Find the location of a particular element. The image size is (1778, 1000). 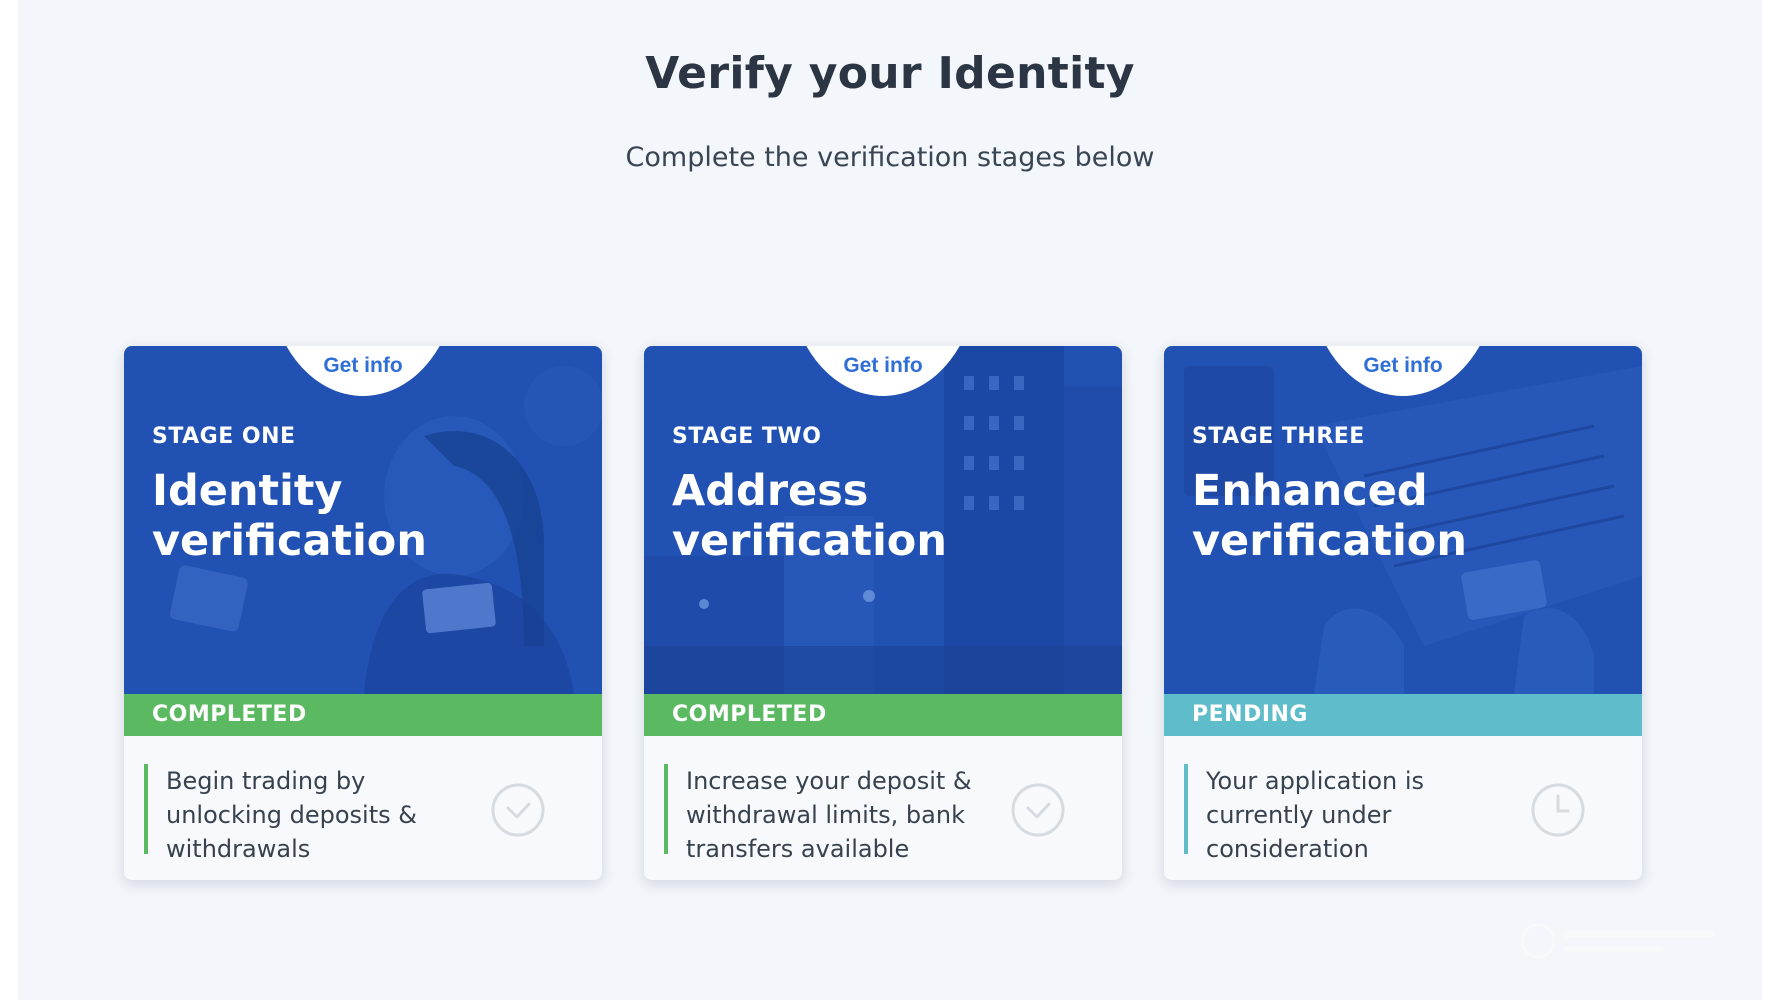

stage-one-status-badge: COMPLETED is located at coordinates (363, 715).